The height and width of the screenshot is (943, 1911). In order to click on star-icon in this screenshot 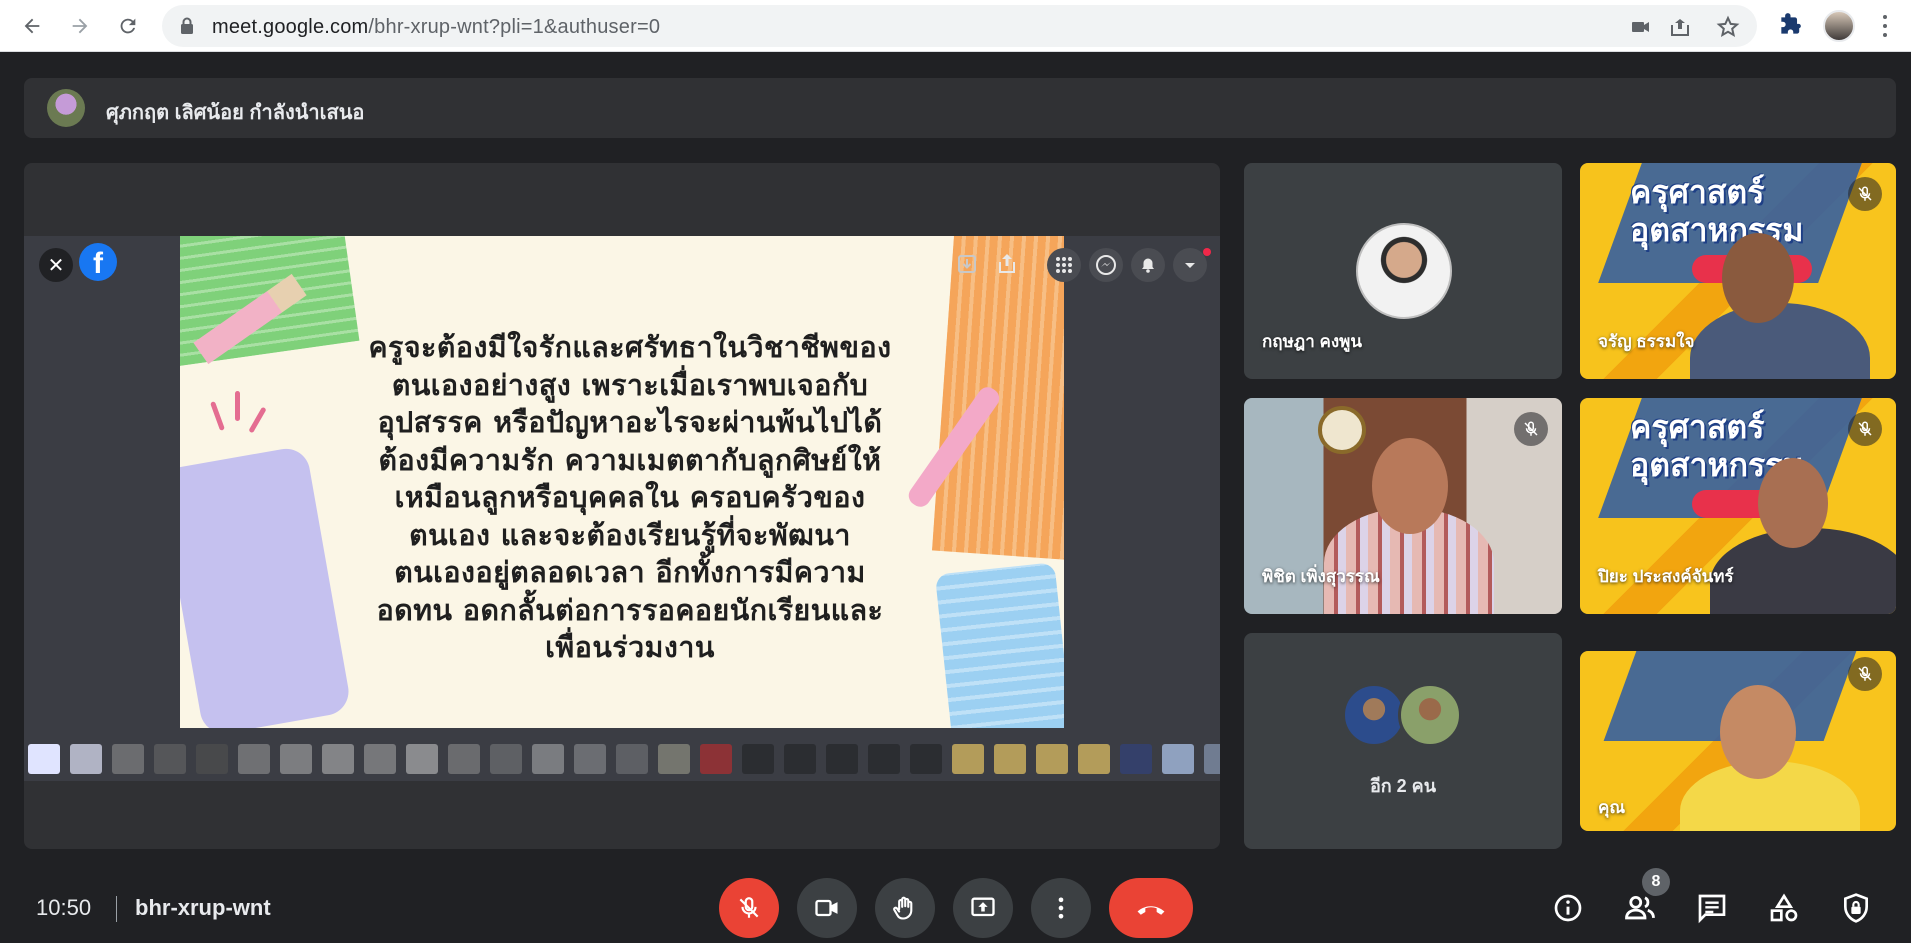, I will do `click(1728, 27)`.